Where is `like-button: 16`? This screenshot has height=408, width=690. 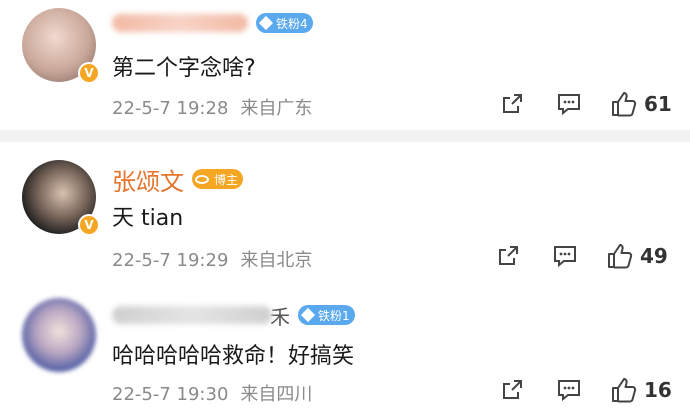
like-button: 16 is located at coordinates (641, 390).